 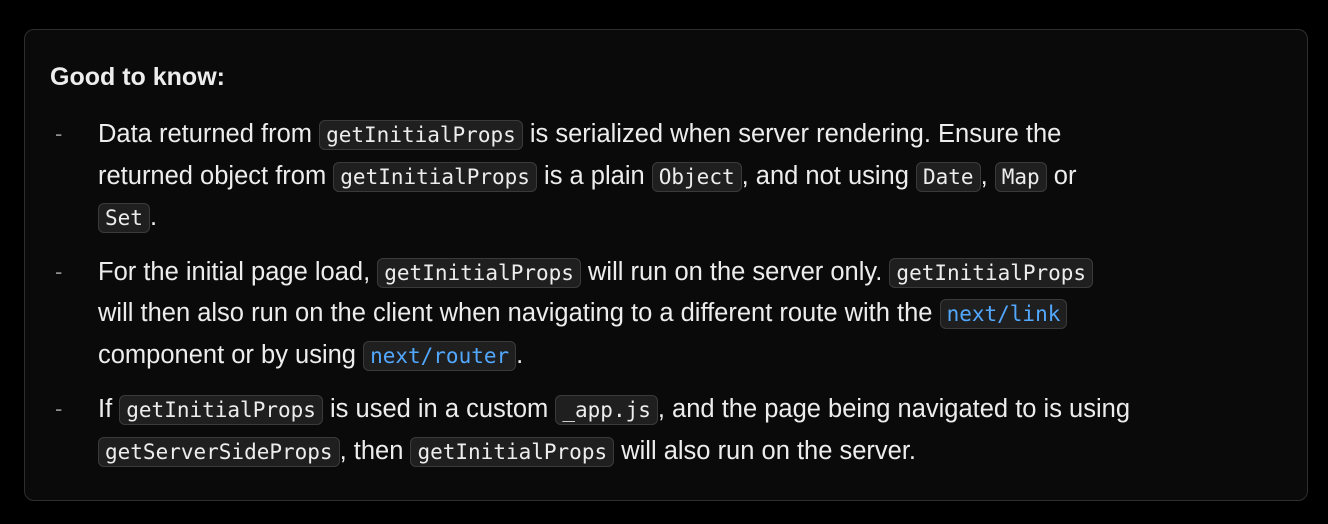 I want to click on inline-code: getServerSideProps, so click(x=219, y=451).